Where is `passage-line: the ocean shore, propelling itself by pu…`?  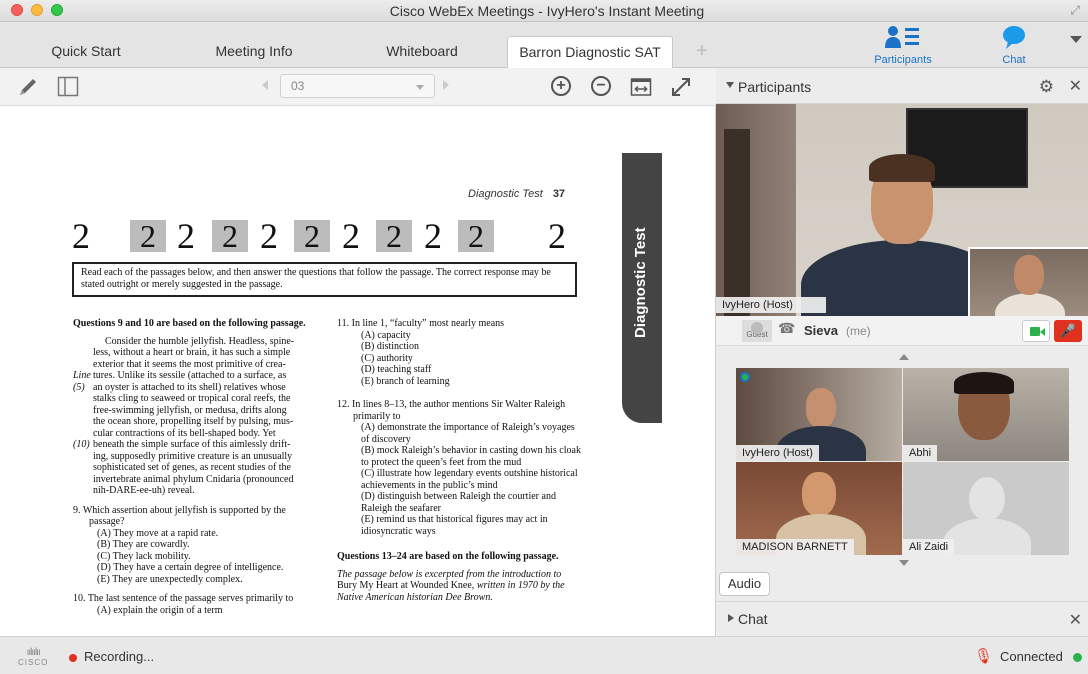 passage-line: the ocean shore, propelling itself by pu… is located at coordinates (196, 422).